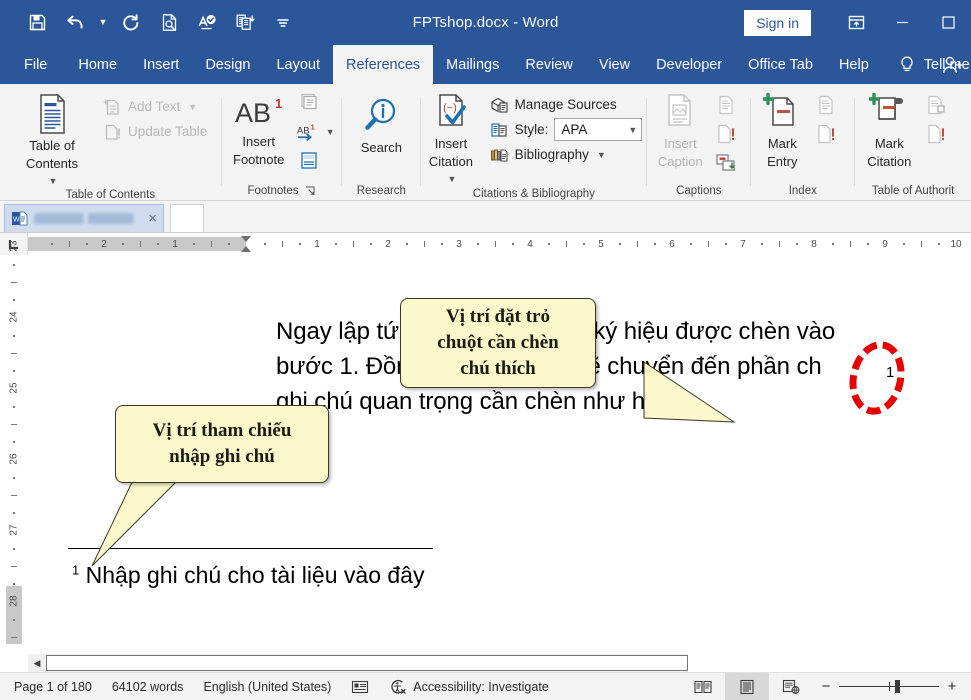 The image size is (971, 700). I want to click on update-table-button: Update Table, so click(154, 131).